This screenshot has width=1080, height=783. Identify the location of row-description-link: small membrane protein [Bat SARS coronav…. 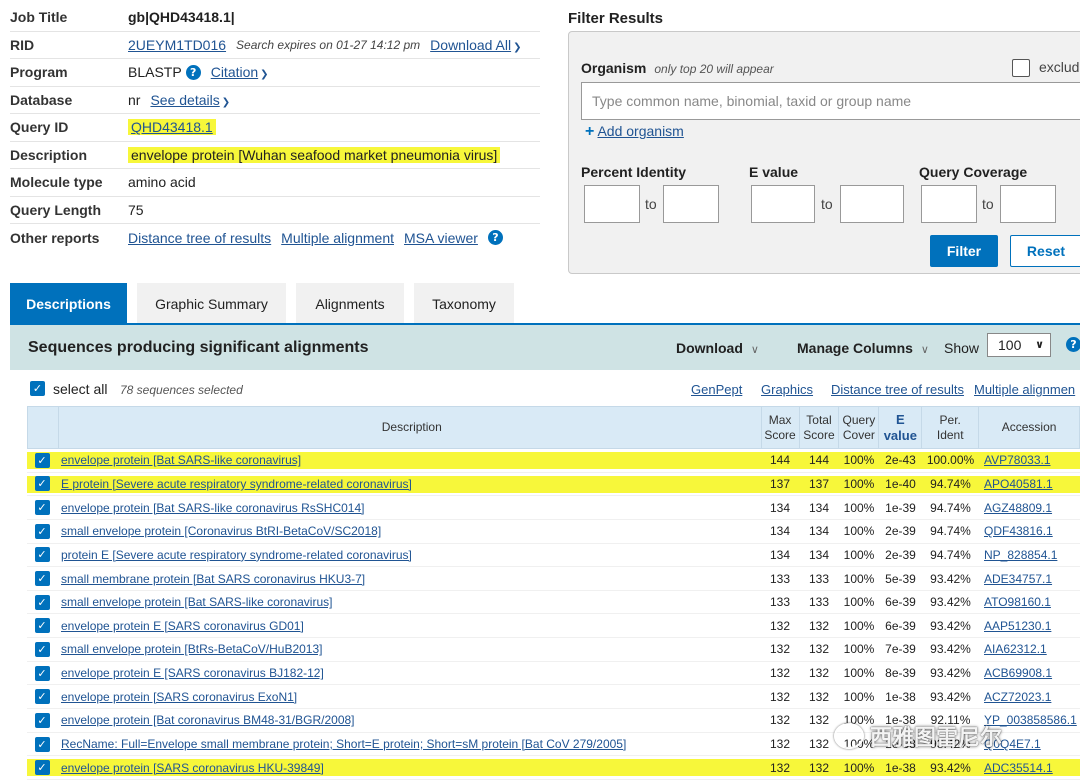
(213, 579).